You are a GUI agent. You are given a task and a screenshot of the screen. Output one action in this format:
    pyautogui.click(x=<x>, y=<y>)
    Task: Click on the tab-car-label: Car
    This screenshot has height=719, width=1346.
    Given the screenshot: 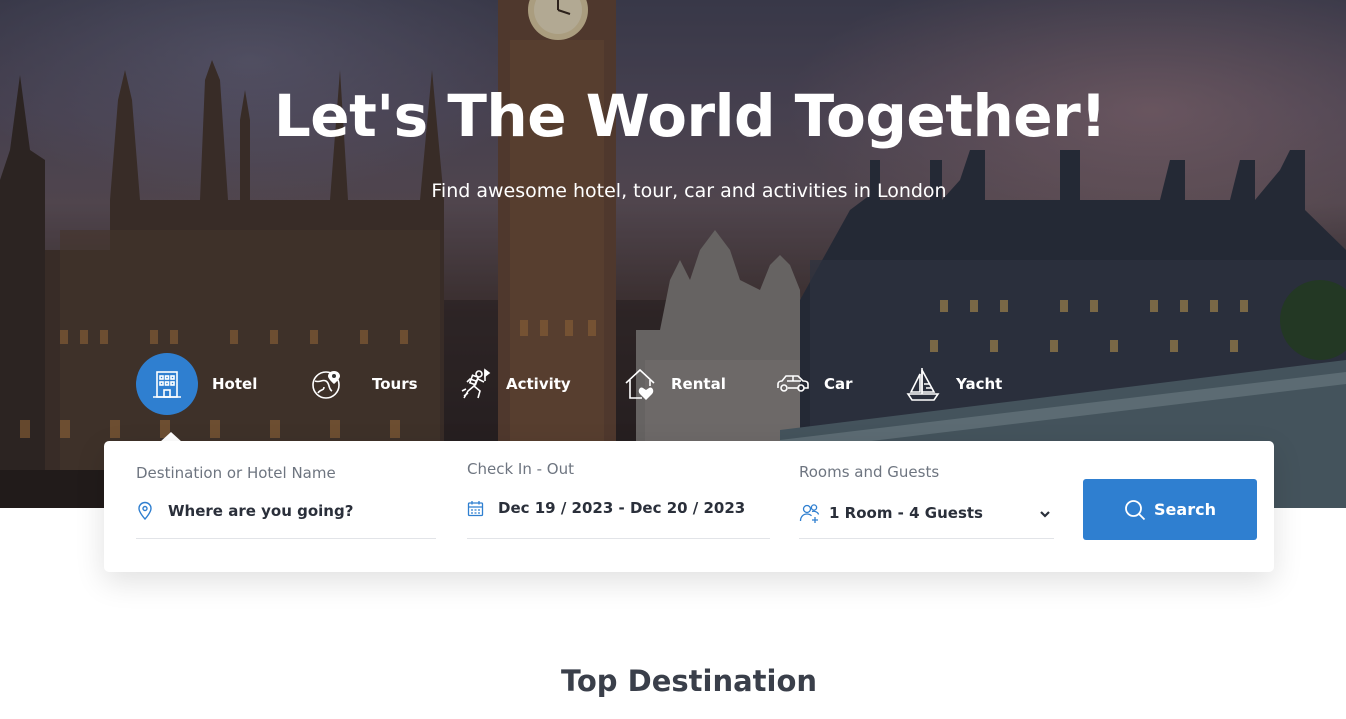 What is the action you would take?
    pyautogui.click(x=838, y=384)
    